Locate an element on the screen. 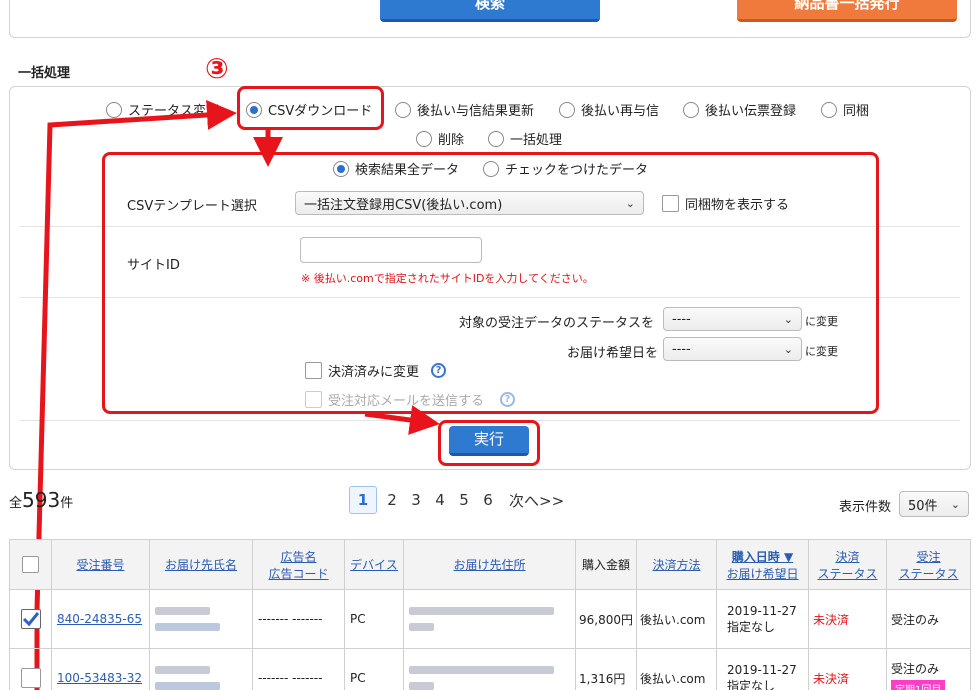 This screenshot has width=980, height=690. col-settle: 決済 ステータス is located at coordinates (847, 564).